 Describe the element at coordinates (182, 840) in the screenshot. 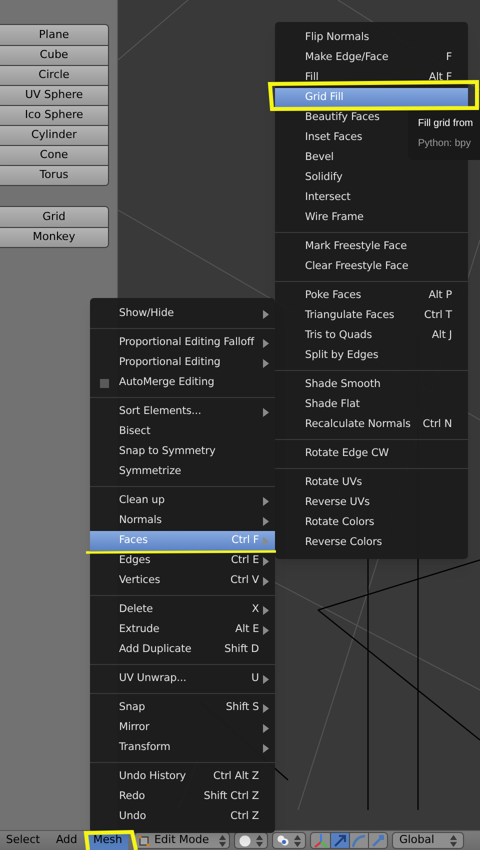

I see `mode-dropdown: Edit Mode` at that location.